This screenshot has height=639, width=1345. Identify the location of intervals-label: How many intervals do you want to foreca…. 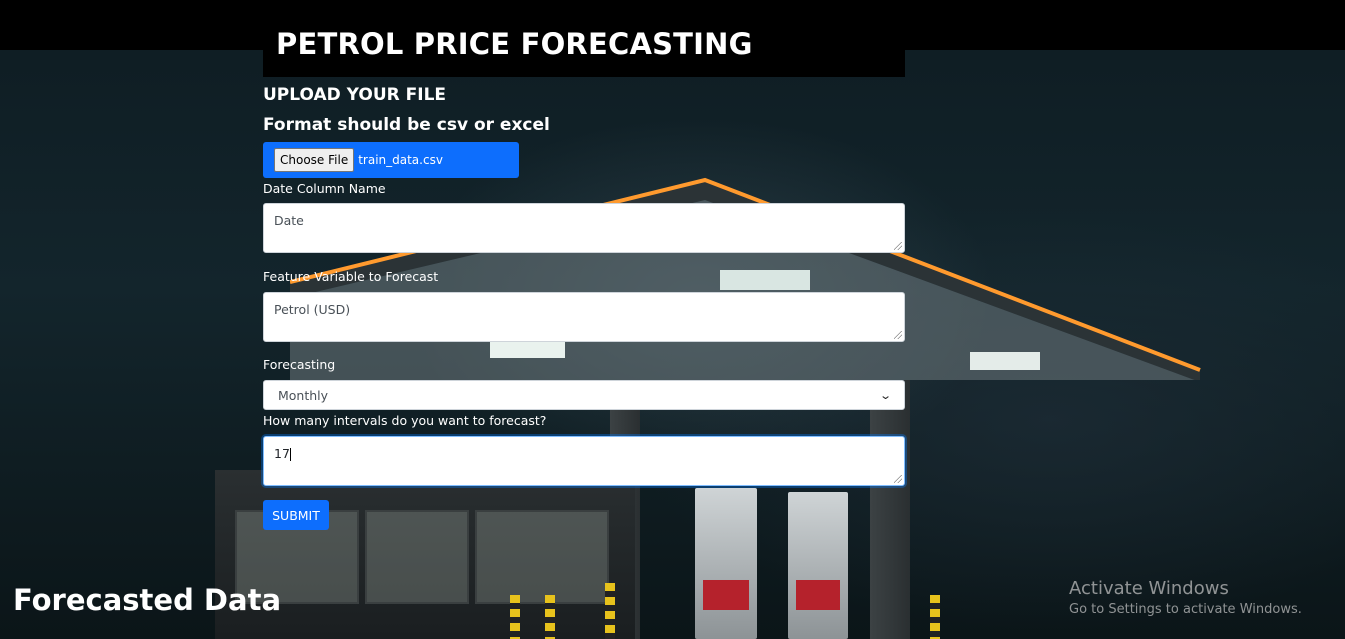
(405, 420).